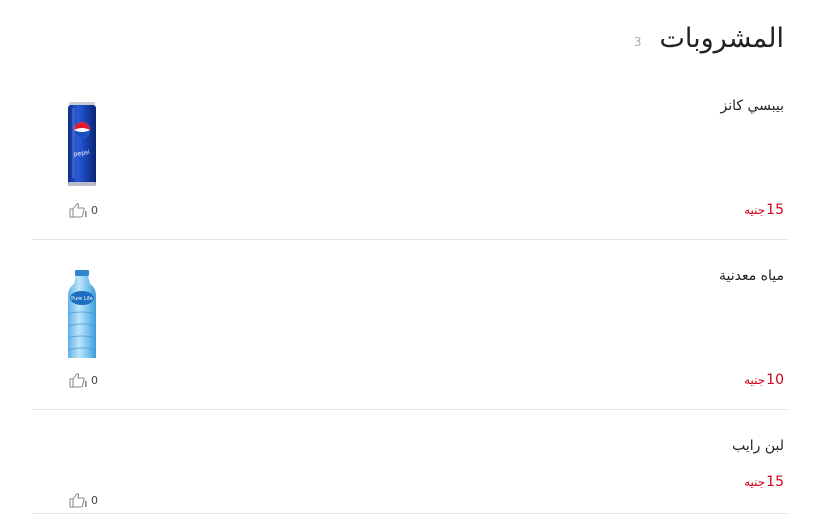 Image resolution: width=816 pixels, height=525 pixels. I want to click on pepsi-can-image: pepsi, so click(82, 145).